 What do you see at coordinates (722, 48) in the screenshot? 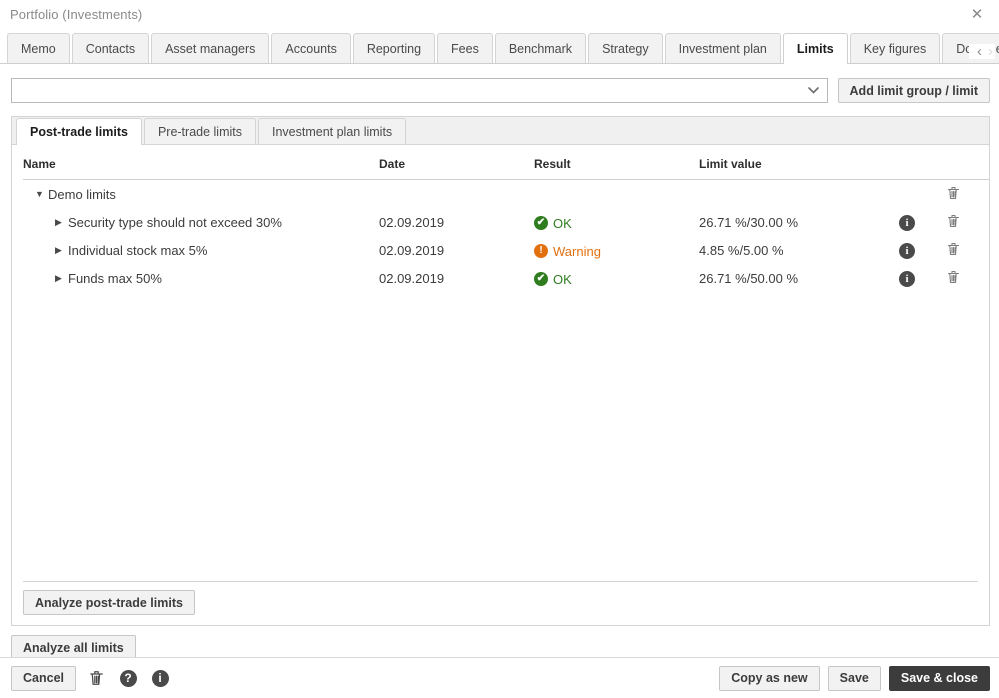
I see `tab-investment-plan: Investment plan` at bounding box center [722, 48].